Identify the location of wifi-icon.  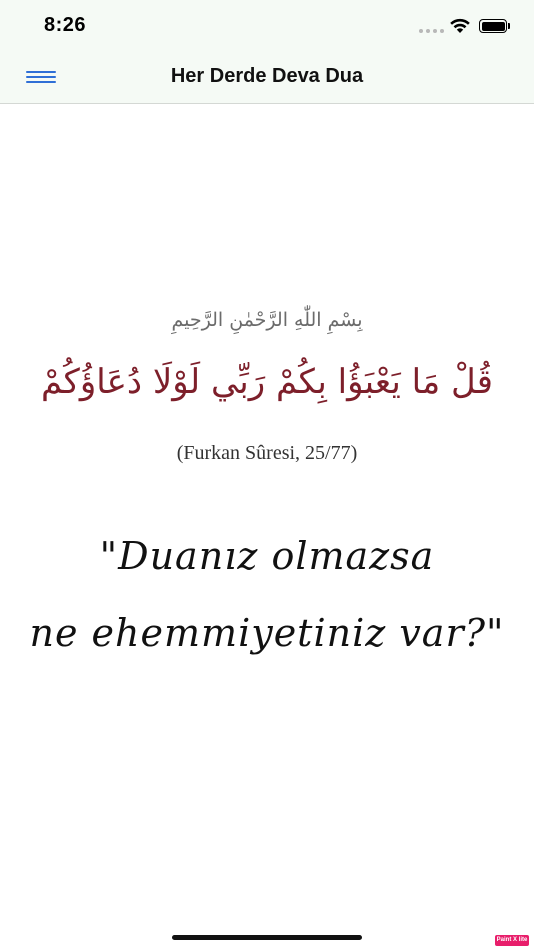
(460, 25).